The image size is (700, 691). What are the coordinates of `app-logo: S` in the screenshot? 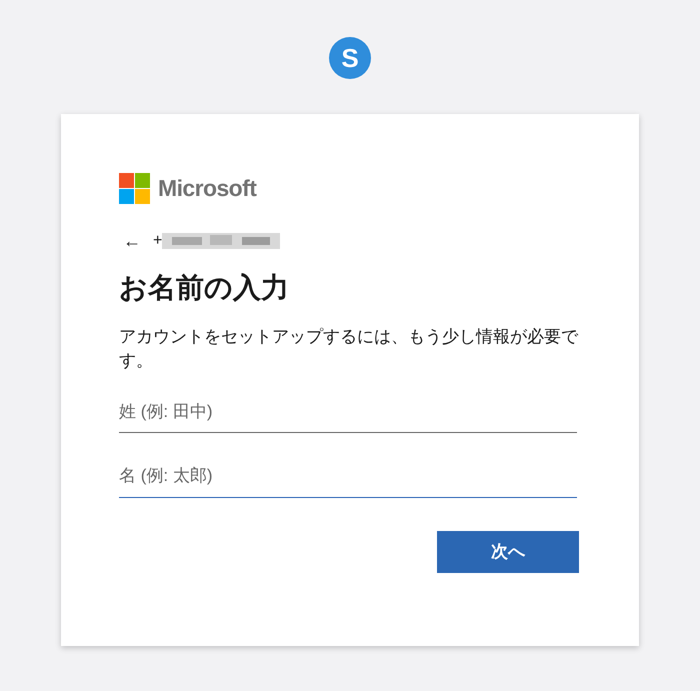 It's located at (350, 58).